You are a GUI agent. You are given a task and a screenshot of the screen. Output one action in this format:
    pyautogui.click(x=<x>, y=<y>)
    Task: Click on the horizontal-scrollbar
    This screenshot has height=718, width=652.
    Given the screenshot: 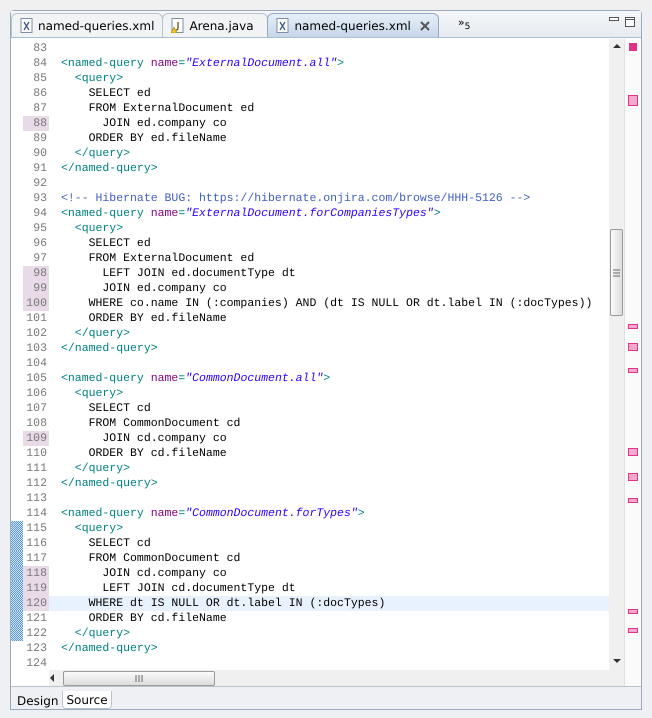 What is the action you would take?
    pyautogui.click(x=329, y=678)
    